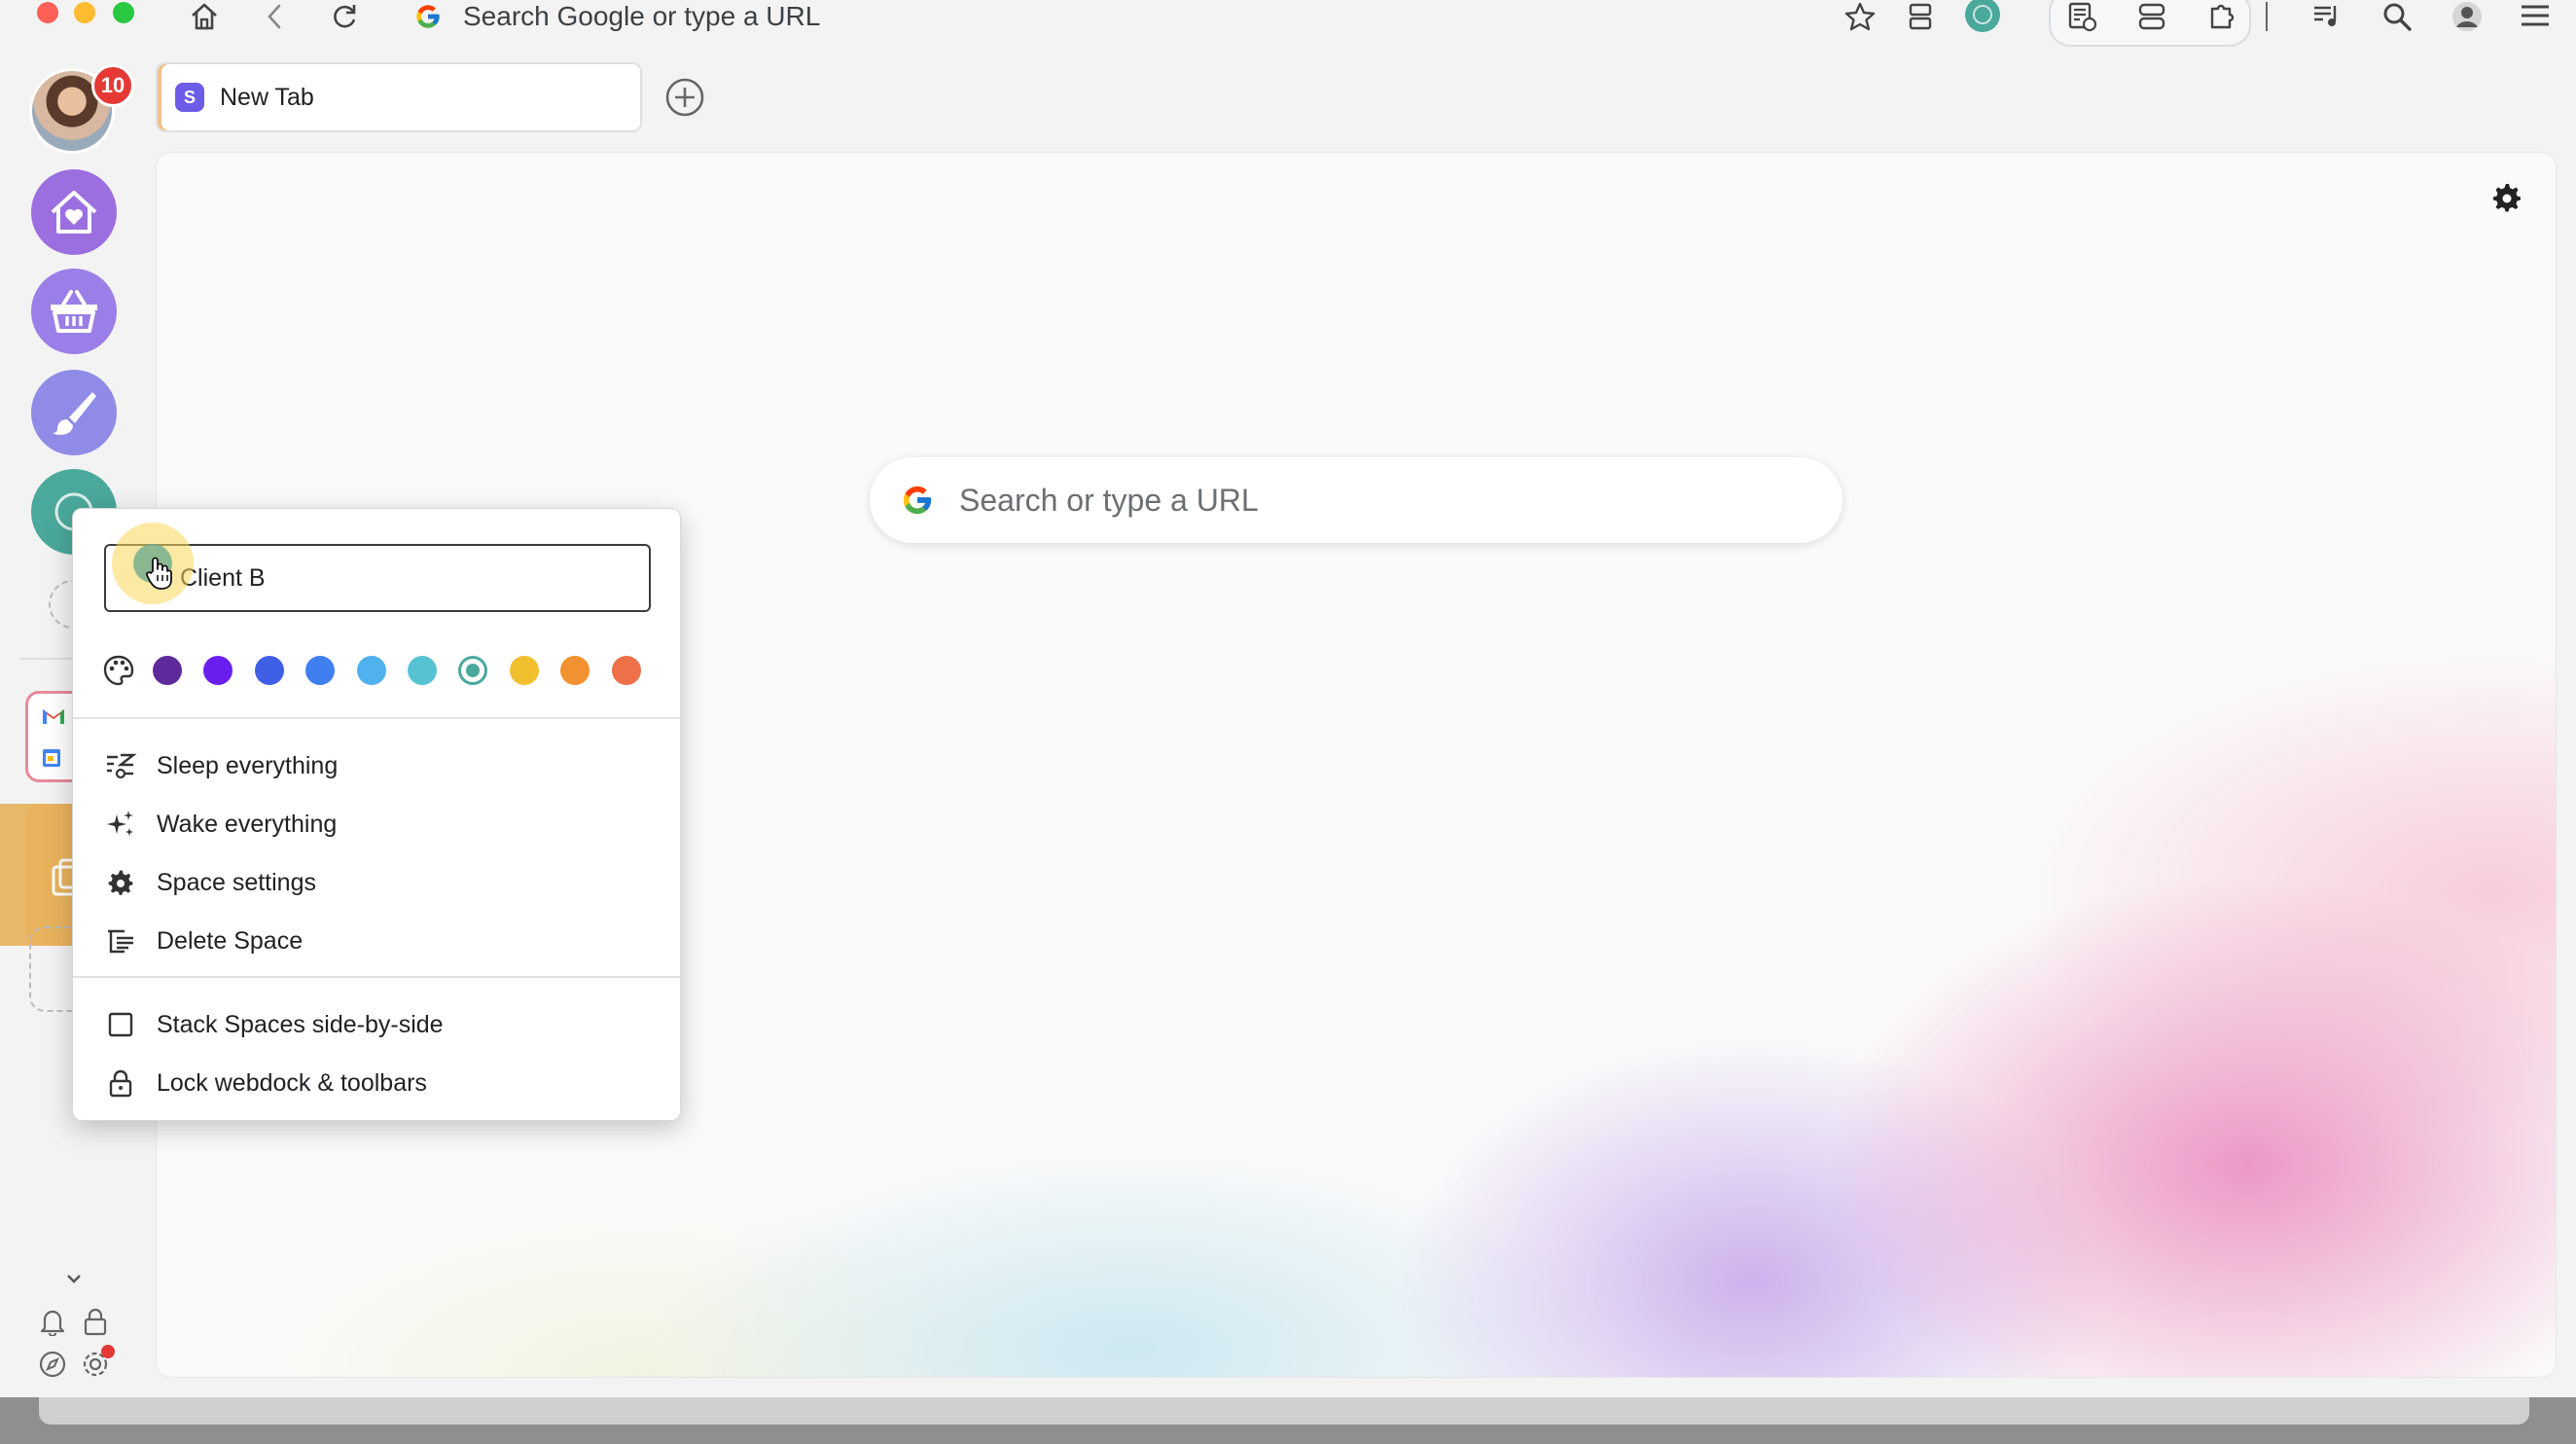 This screenshot has height=1444, width=2576. Describe the element at coordinates (2221, 16) in the screenshot. I see `extensions-icon` at that location.